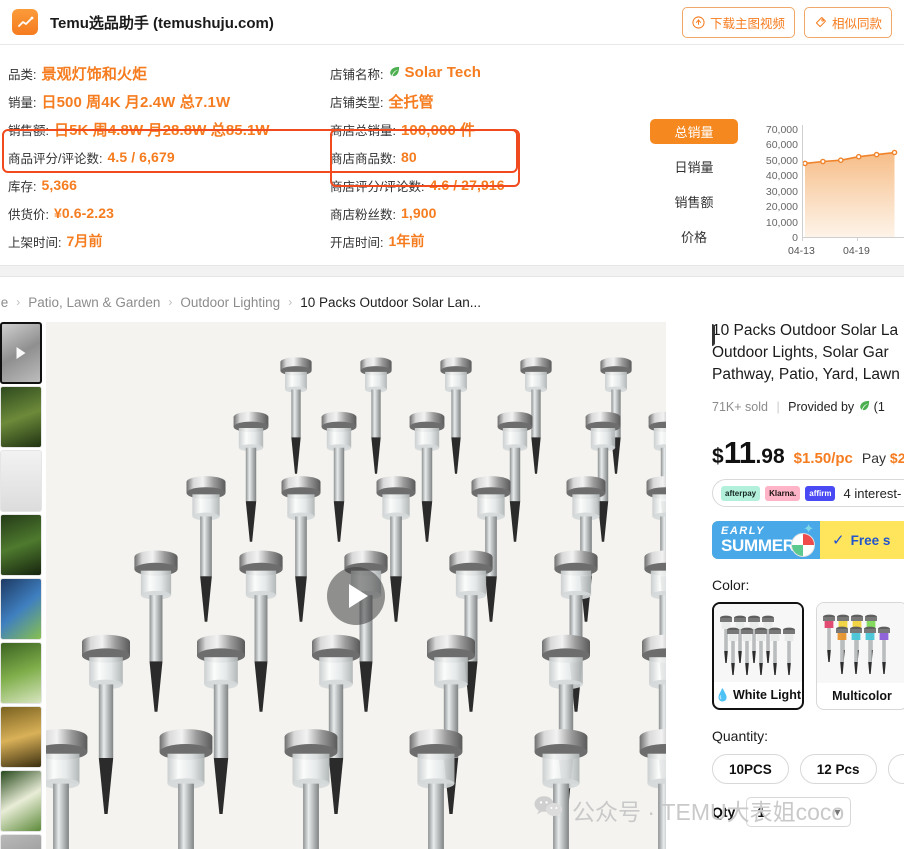 Image resolution: width=904 pixels, height=849 pixels. Describe the element at coordinates (467, 185) in the screenshot. I see `stat-value: 4.6 / 27,916` at that location.